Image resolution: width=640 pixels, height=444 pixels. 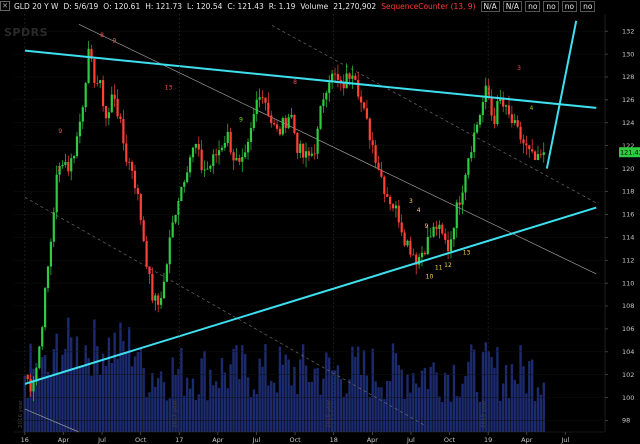 What do you see at coordinates (36, 6) in the screenshot?
I see `symbol-label: GLD 20 Y W` at bounding box center [36, 6].